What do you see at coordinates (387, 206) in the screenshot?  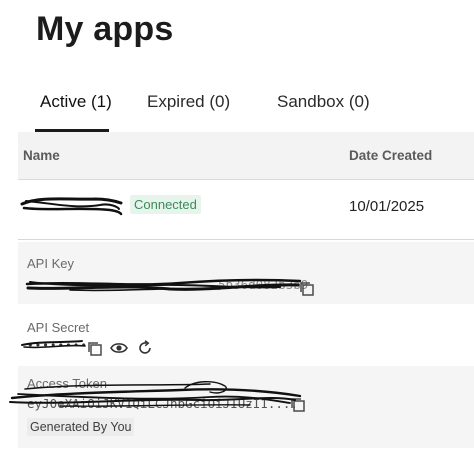 I see `date-created: 10/01/2025` at bounding box center [387, 206].